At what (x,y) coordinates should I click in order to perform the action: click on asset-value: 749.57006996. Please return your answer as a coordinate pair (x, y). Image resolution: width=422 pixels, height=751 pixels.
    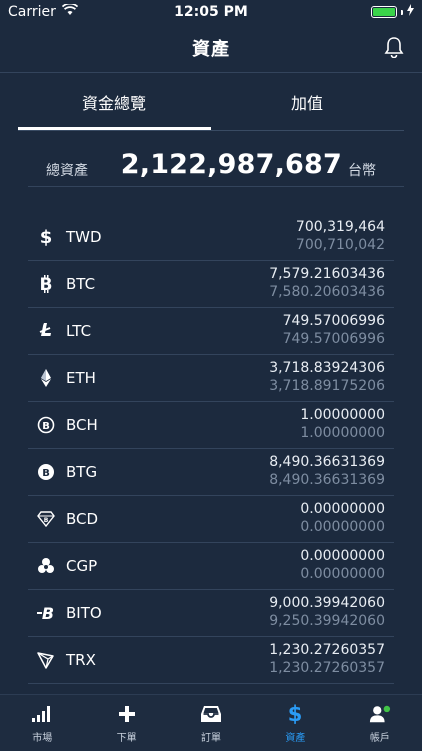
    Looking at the image, I should click on (333, 321).